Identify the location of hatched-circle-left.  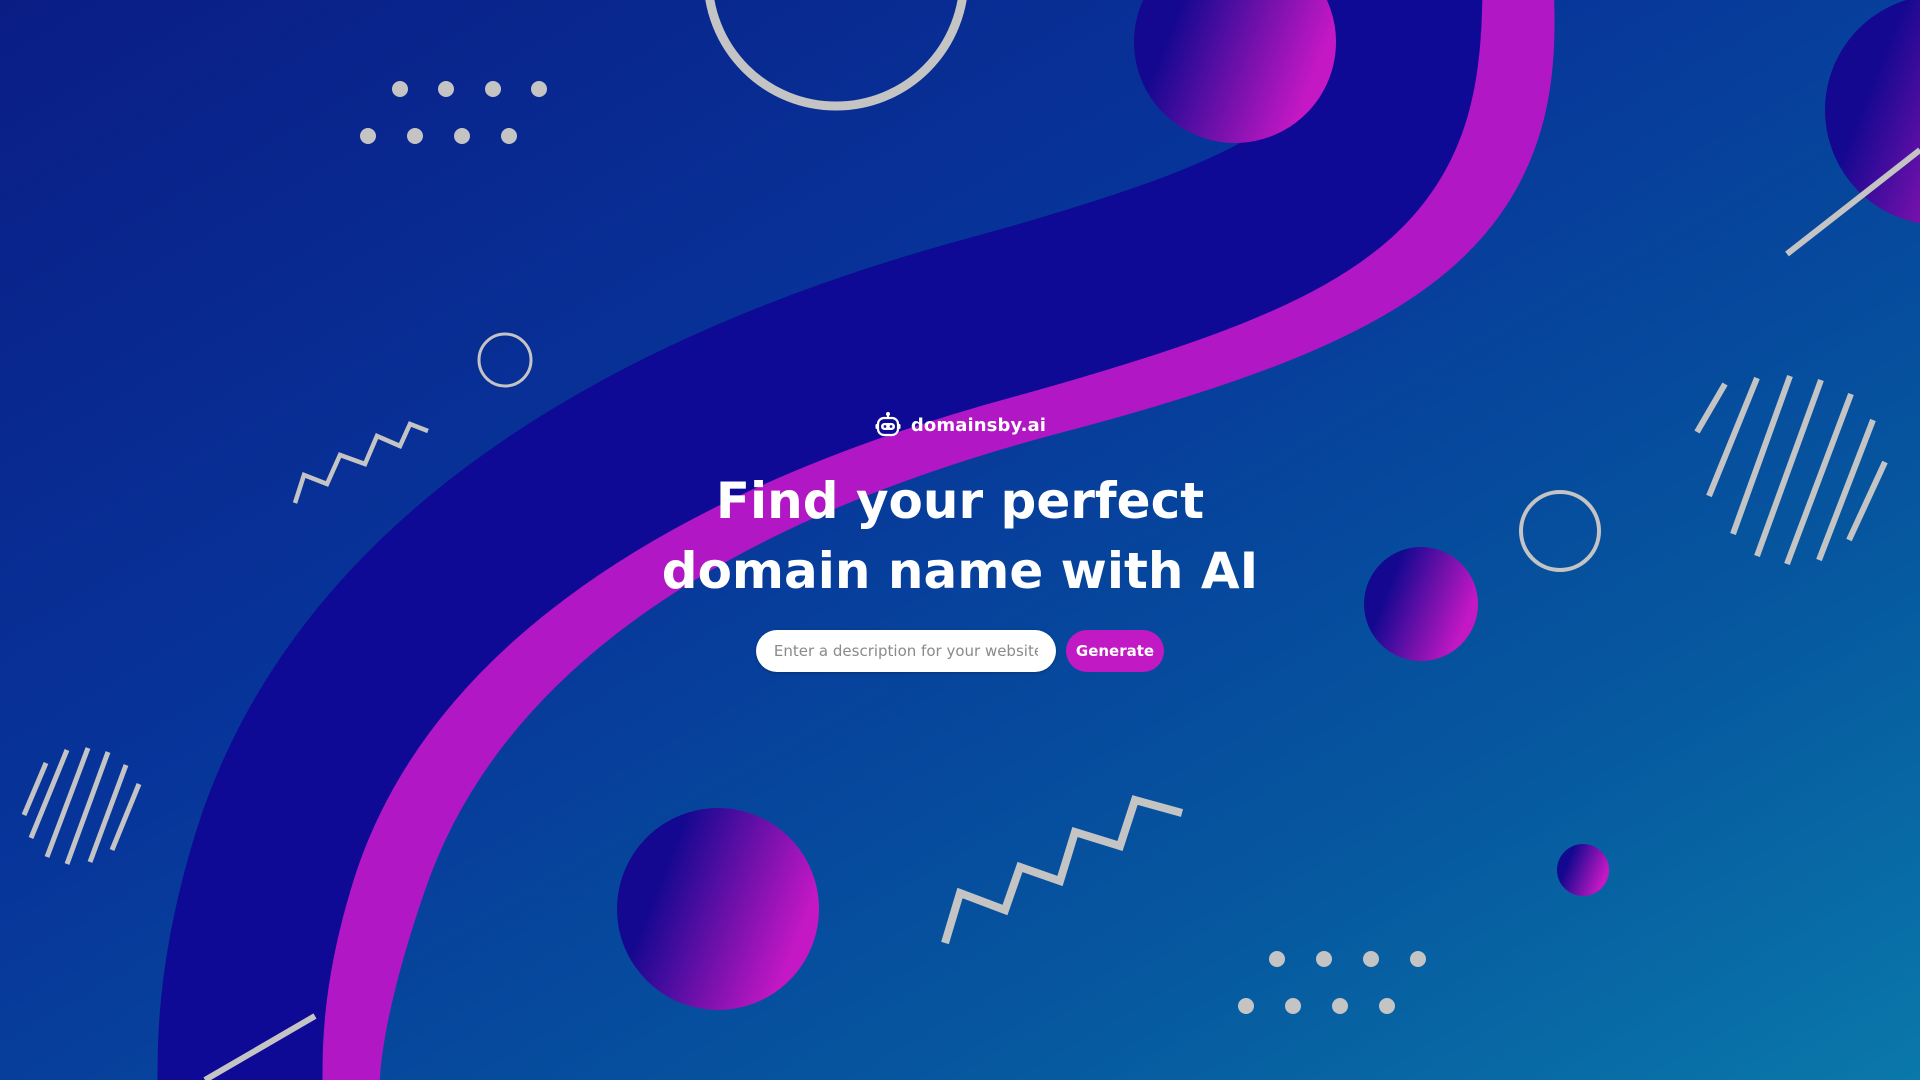
(81, 806).